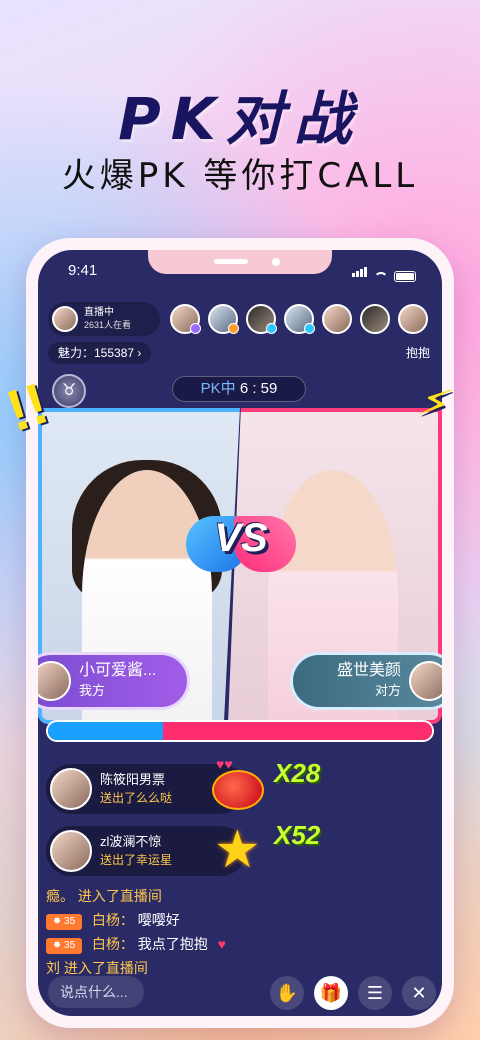  I want to click on opponent-avatar, so click(425, 681).